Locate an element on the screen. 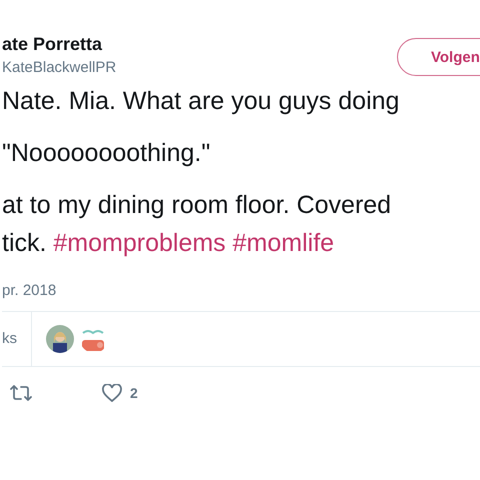  likes-count: 2 is located at coordinates (134, 393).